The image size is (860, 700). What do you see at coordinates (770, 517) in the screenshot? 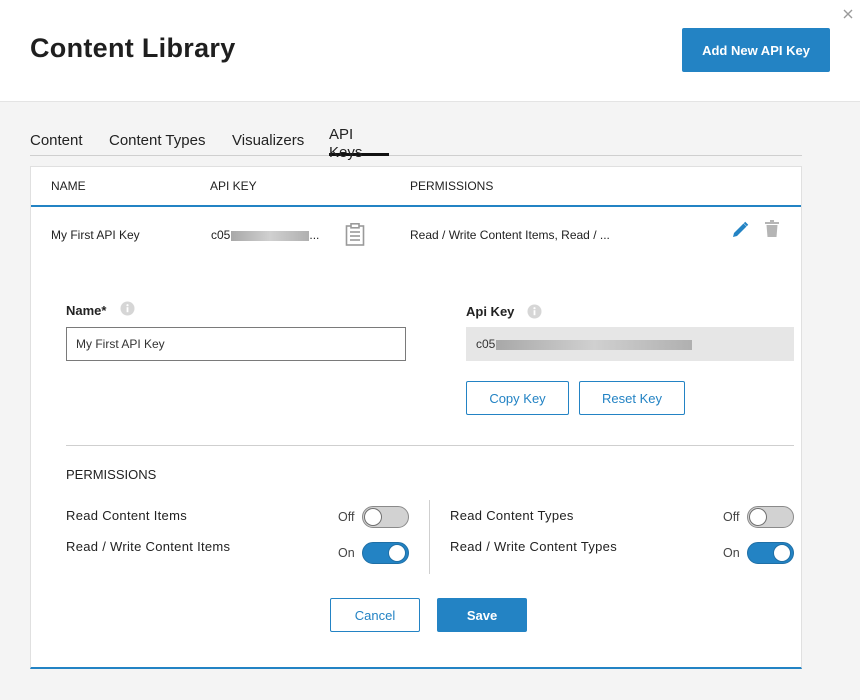
I see `perm-read-content-types-toggle` at bounding box center [770, 517].